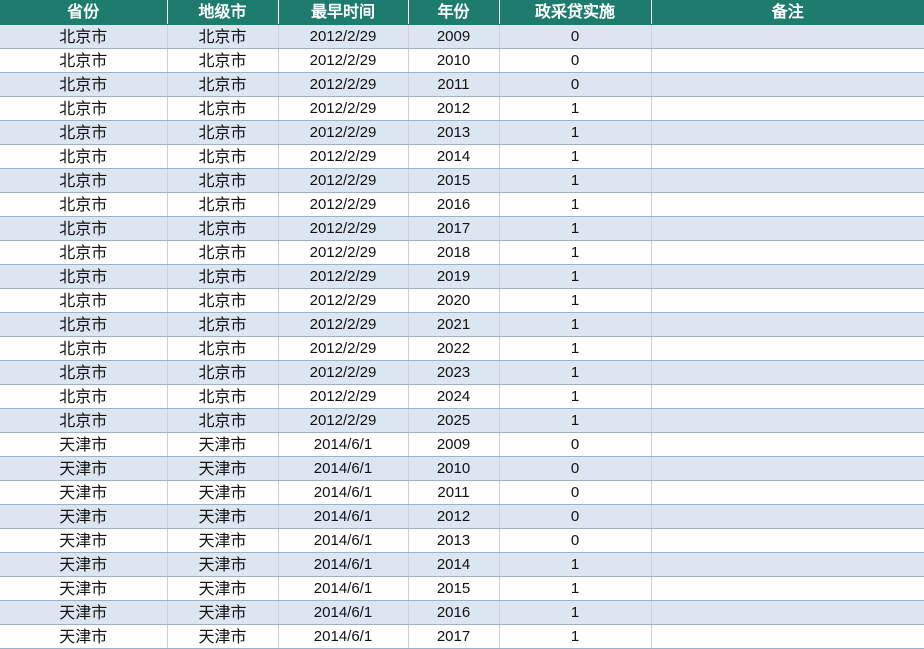 The height and width of the screenshot is (649, 924). What do you see at coordinates (223, 12) in the screenshot?
I see `column-header-city: 地级市` at bounding box center [223, 12].